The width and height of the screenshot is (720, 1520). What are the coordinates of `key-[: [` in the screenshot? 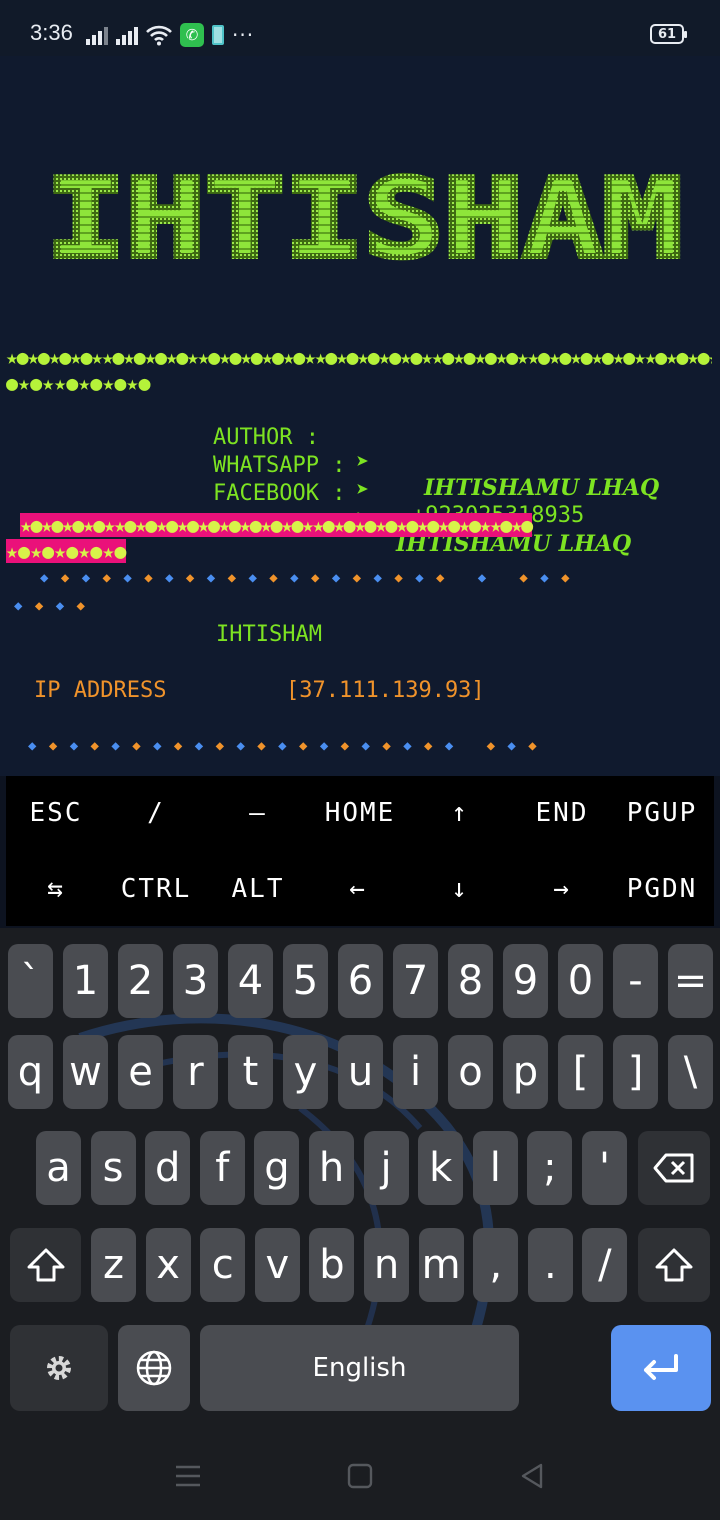 It's located at (580, 1072).